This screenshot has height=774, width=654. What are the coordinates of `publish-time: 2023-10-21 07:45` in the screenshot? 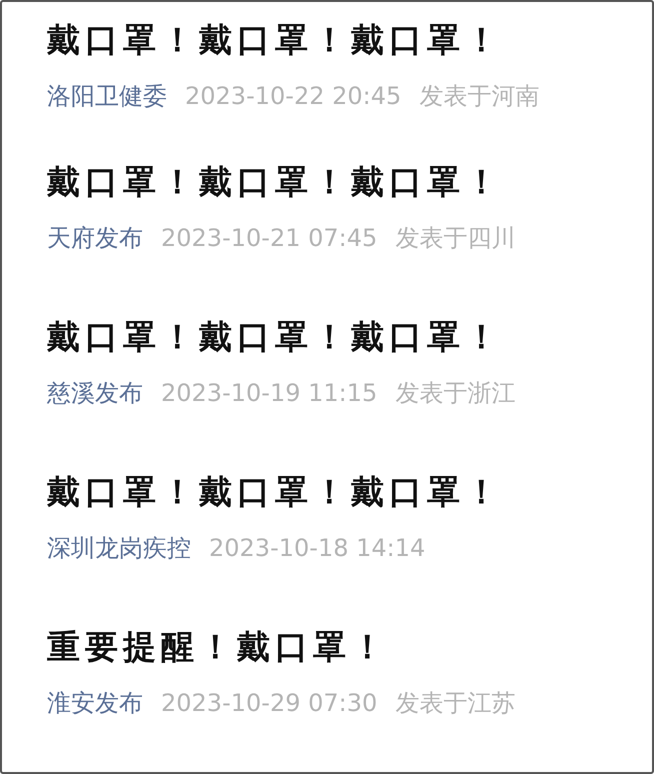 It's located at (269, 238).